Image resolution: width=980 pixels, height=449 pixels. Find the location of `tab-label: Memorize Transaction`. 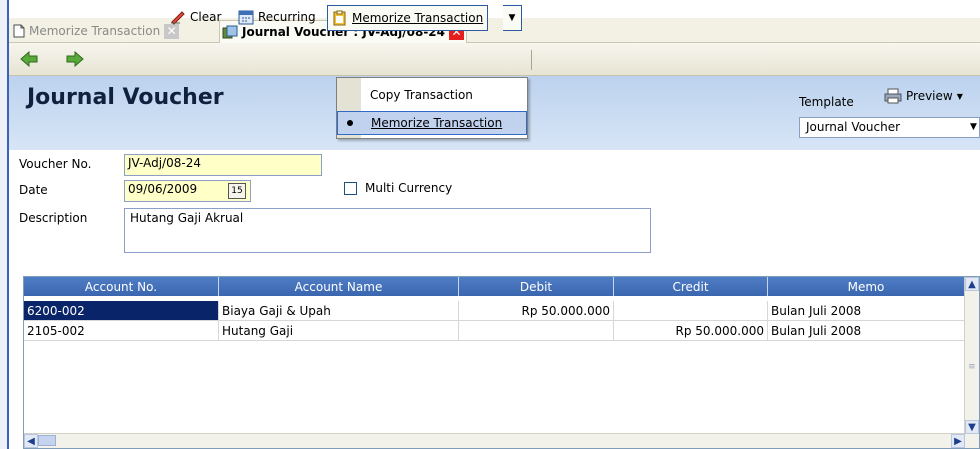

tab-label: Memorize Transaction is located at coordinates (95, 31).